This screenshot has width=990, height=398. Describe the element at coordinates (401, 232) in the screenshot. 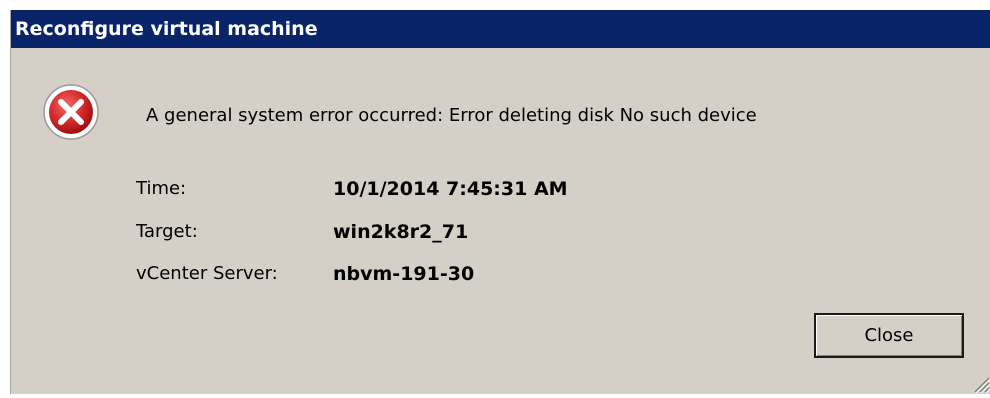

I see `target-value: win2k8r2_71` at that location.